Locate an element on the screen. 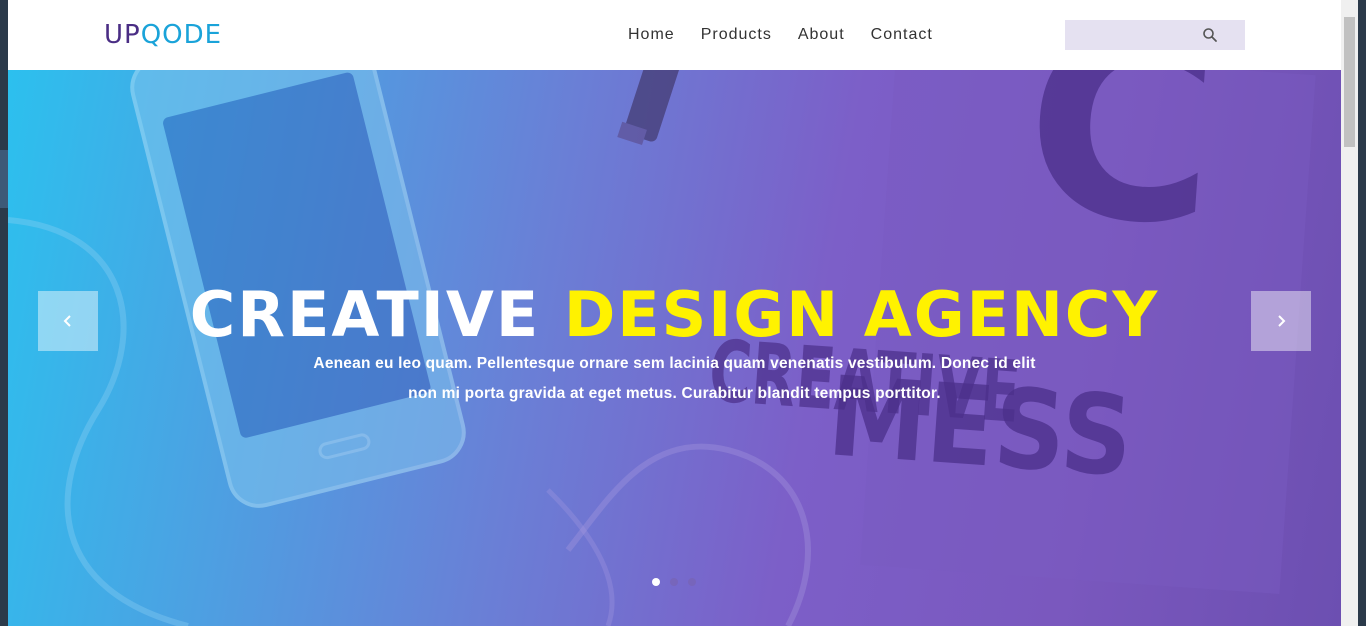  nav-products: Products is located at coordinates (736, 35).